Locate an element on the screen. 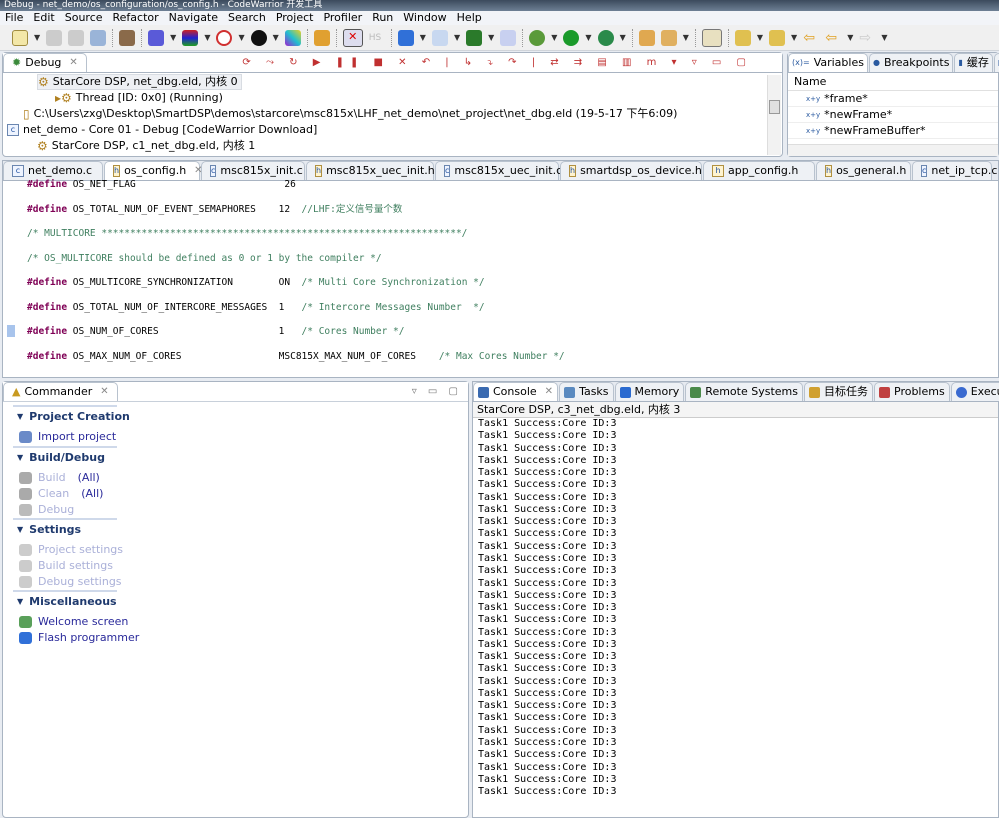  build-icon is located at coordinates (127, 37).